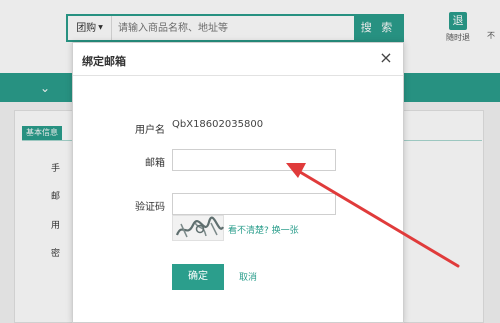  Describe the element at coordinates (254, 160) in the screenshot. I see `email-input` at that location.